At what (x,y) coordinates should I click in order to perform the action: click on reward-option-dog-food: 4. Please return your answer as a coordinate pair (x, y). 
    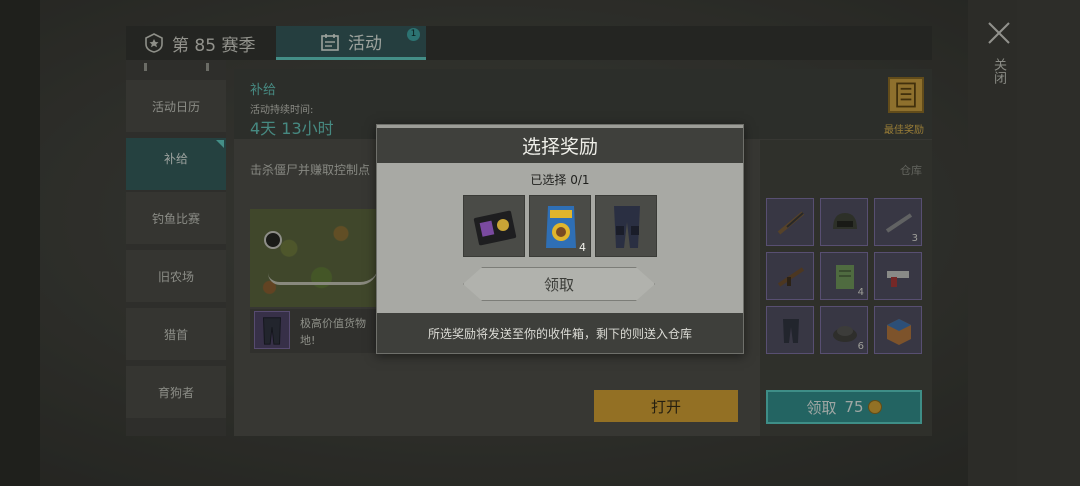
    Looking at the image, I should click on (560, 226).